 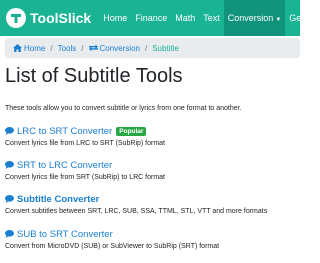 I want to click on nav-text: Text, so click(x=211, y=18).